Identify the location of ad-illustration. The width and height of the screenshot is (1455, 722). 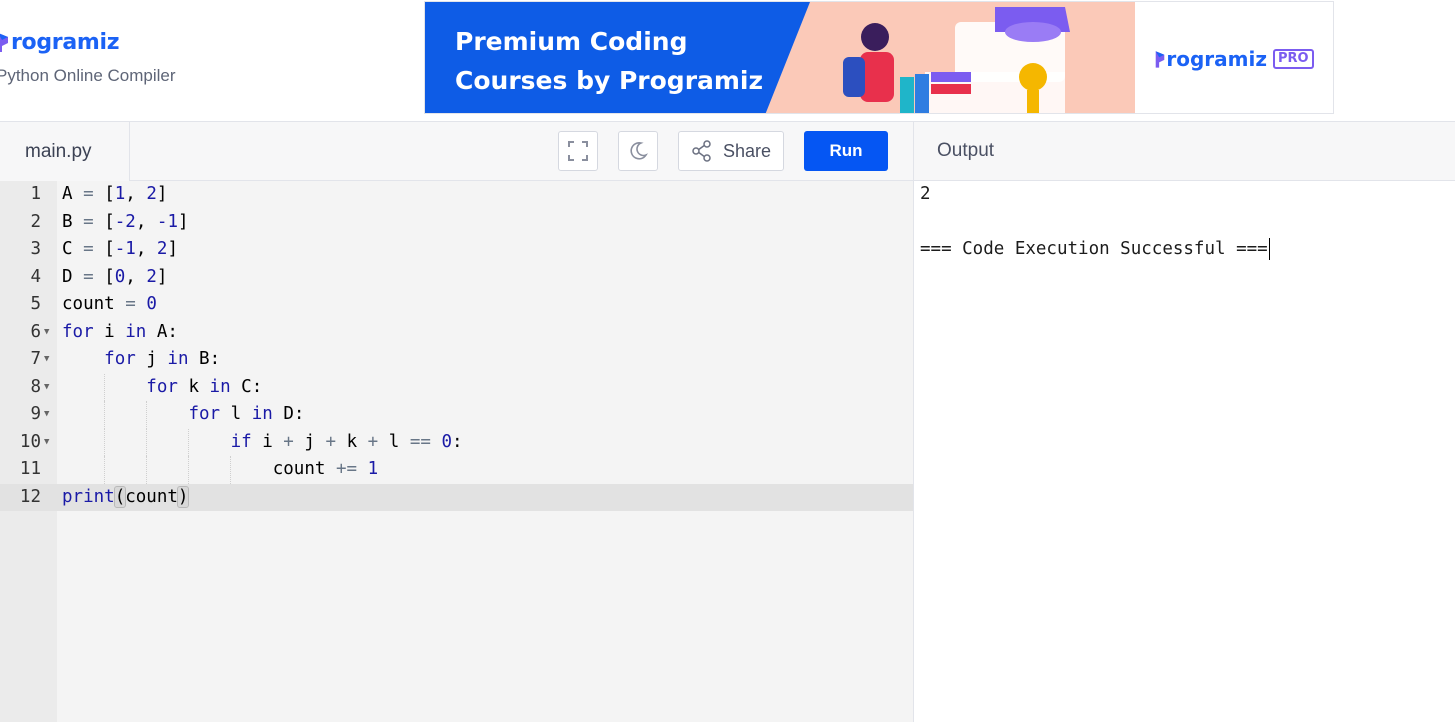
(950, 57).